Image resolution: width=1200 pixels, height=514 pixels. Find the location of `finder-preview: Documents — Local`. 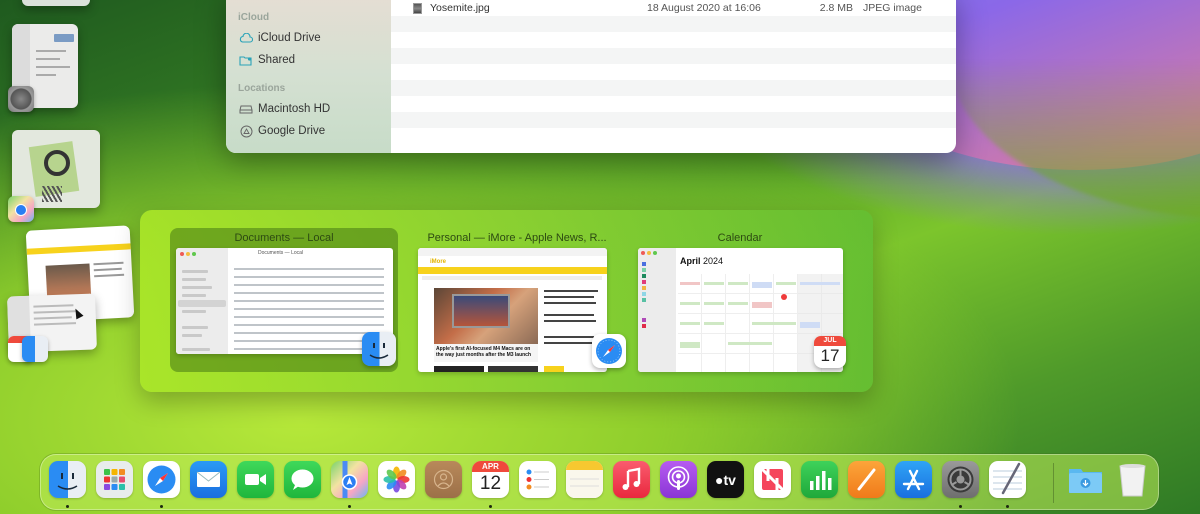

finder-preview: Documents — Local is located at coordinates (284, 301).